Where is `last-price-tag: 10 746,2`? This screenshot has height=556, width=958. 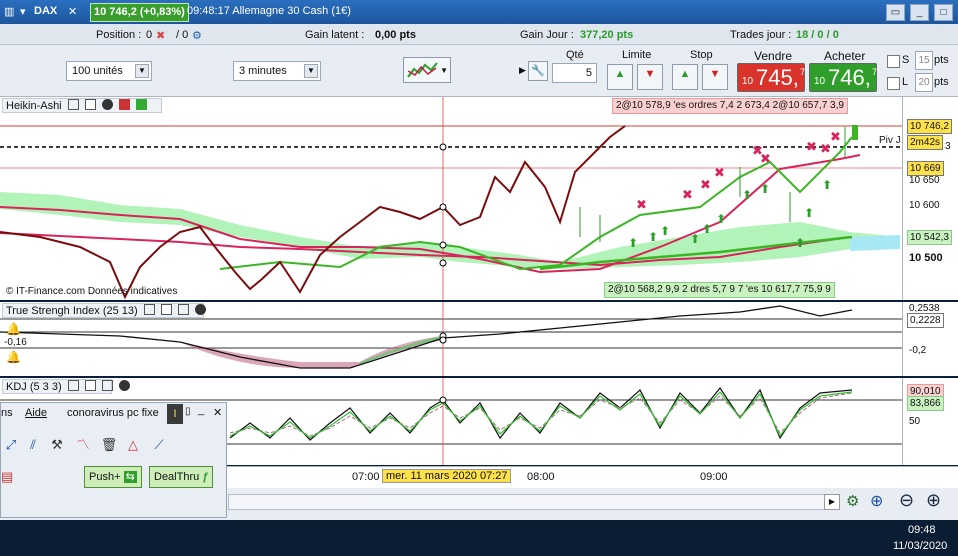 last-price-tag: 10 746,2 is located at coordinates (929, 126).